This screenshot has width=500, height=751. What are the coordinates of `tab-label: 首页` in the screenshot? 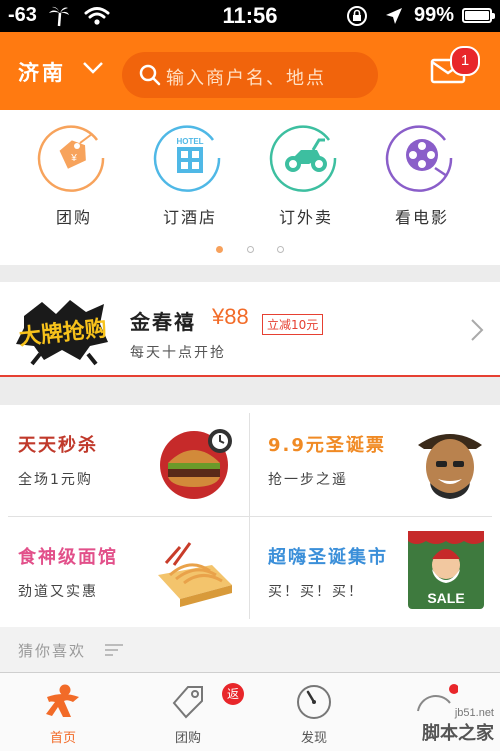 It's located at (62, 738).